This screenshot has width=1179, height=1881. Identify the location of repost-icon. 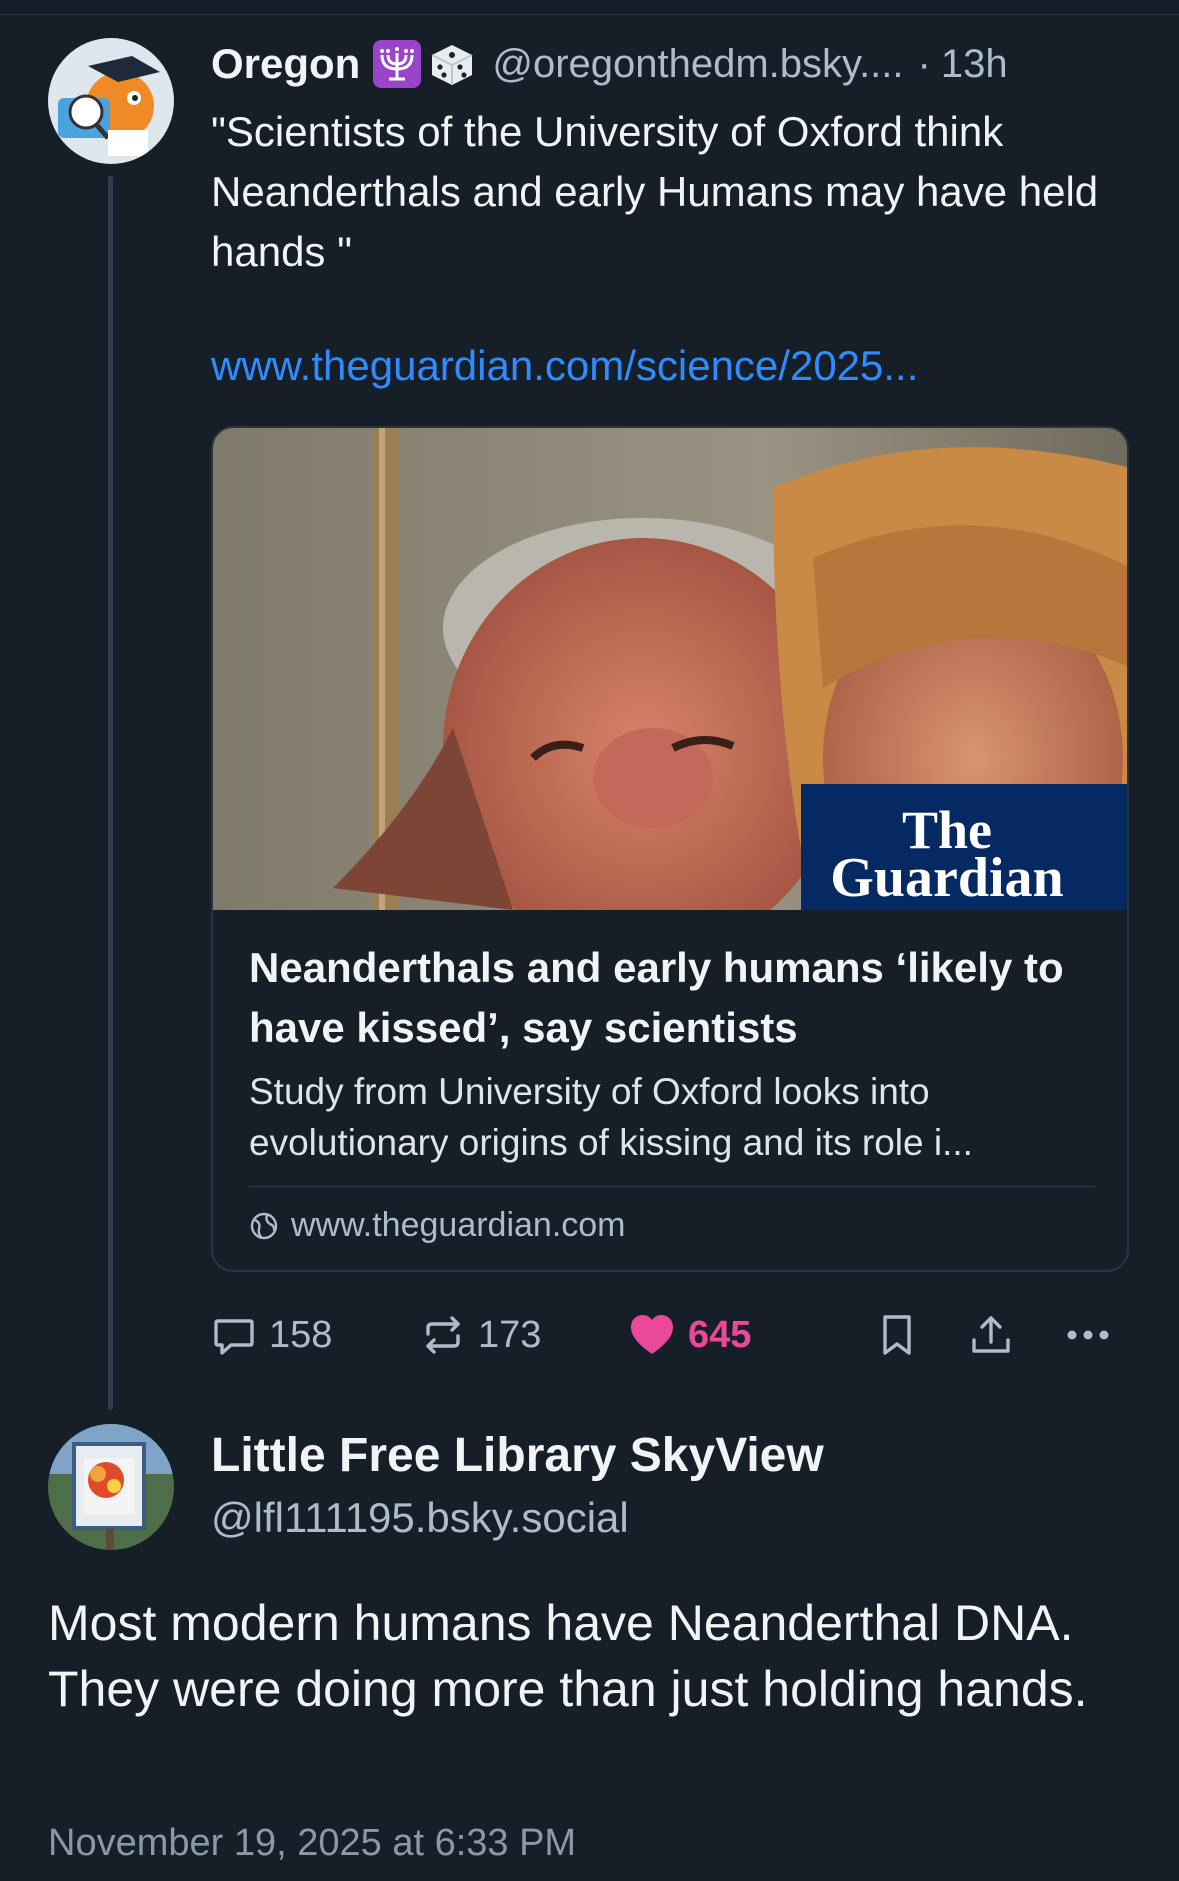
(443, 1335).